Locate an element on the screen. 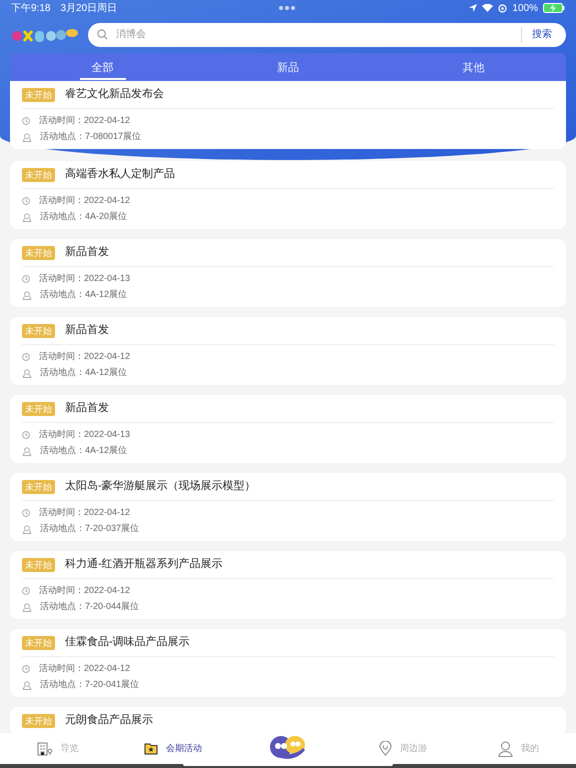 The height and width of the screenshot is (768, 576). event-location: 活动地点：7-20-041展位 is located at coordinates (90, 685).